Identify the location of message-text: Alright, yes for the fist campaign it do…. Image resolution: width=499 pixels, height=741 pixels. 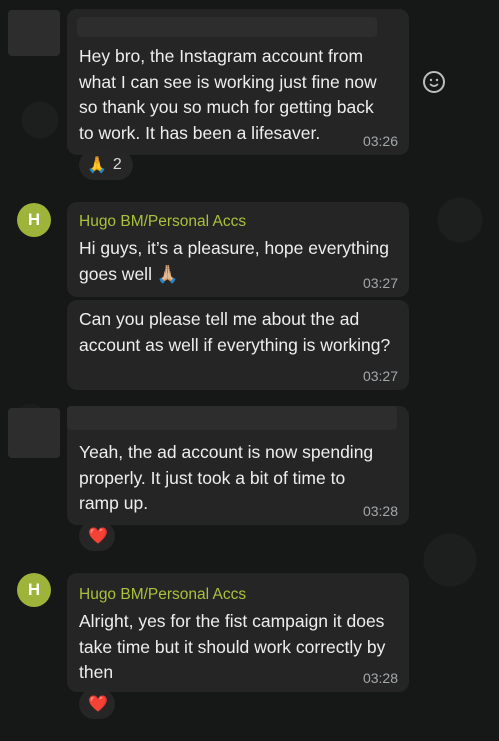
(232, 646).